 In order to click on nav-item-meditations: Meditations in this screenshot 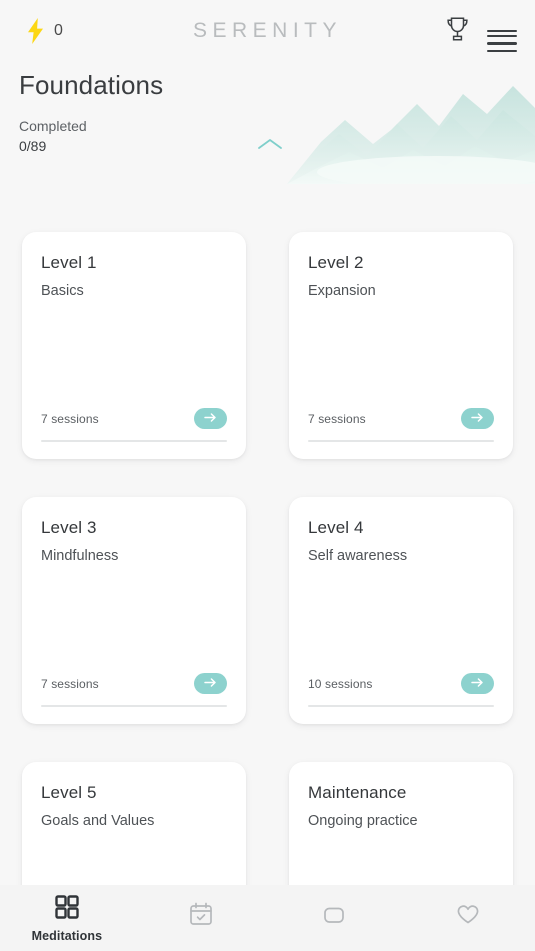, I will do `click(67, 918)`.